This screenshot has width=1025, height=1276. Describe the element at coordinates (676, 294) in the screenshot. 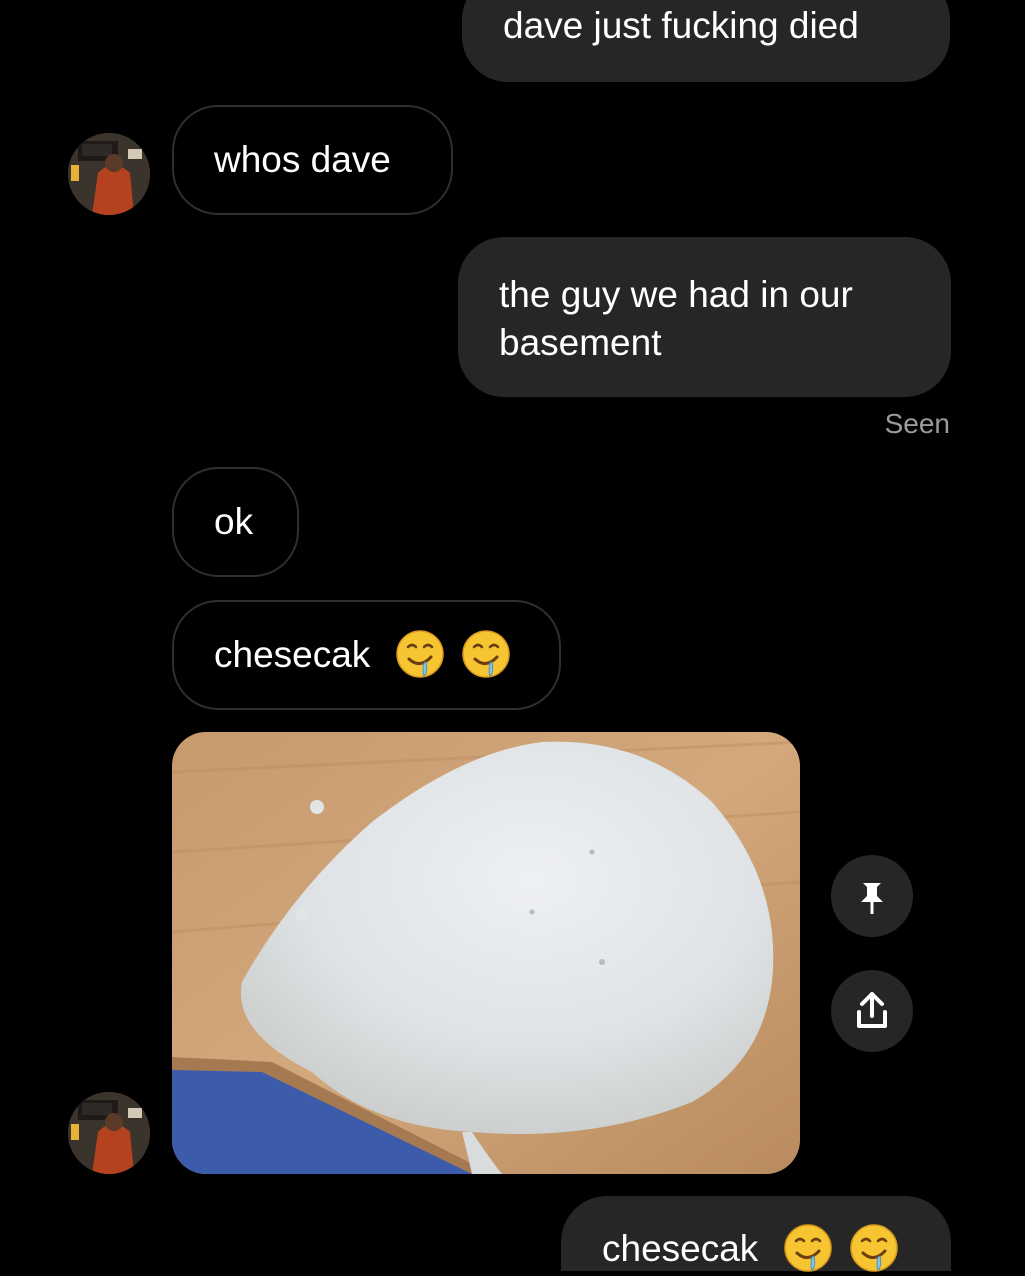

I see `message-text: the guy we had in our` at that location.